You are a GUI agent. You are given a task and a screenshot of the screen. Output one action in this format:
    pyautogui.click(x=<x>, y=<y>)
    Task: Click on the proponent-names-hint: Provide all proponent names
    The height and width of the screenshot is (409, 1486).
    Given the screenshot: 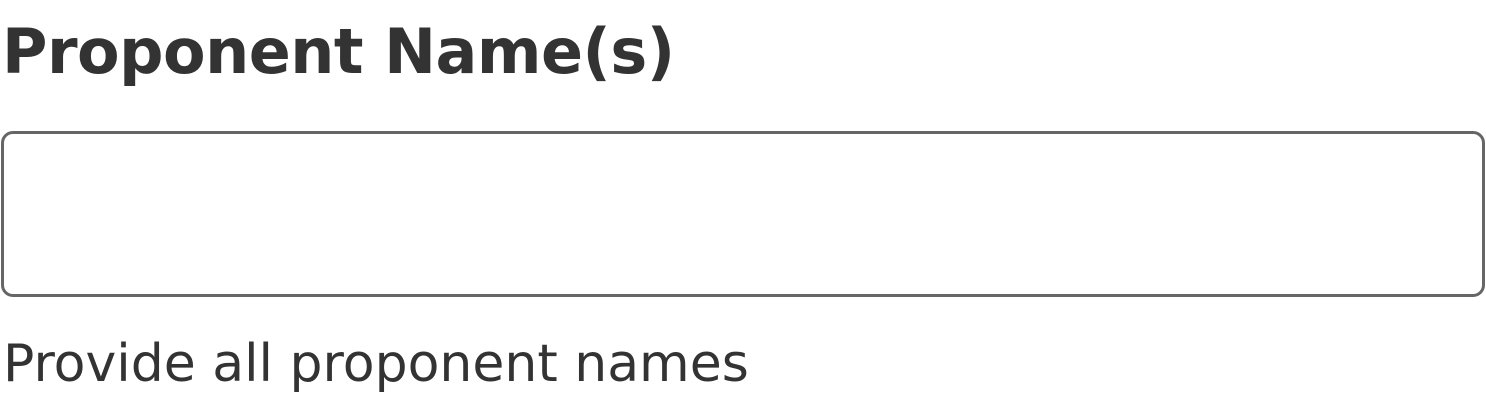 What is the action you would take?
    pyautogui.click(x=376, y=364)
    